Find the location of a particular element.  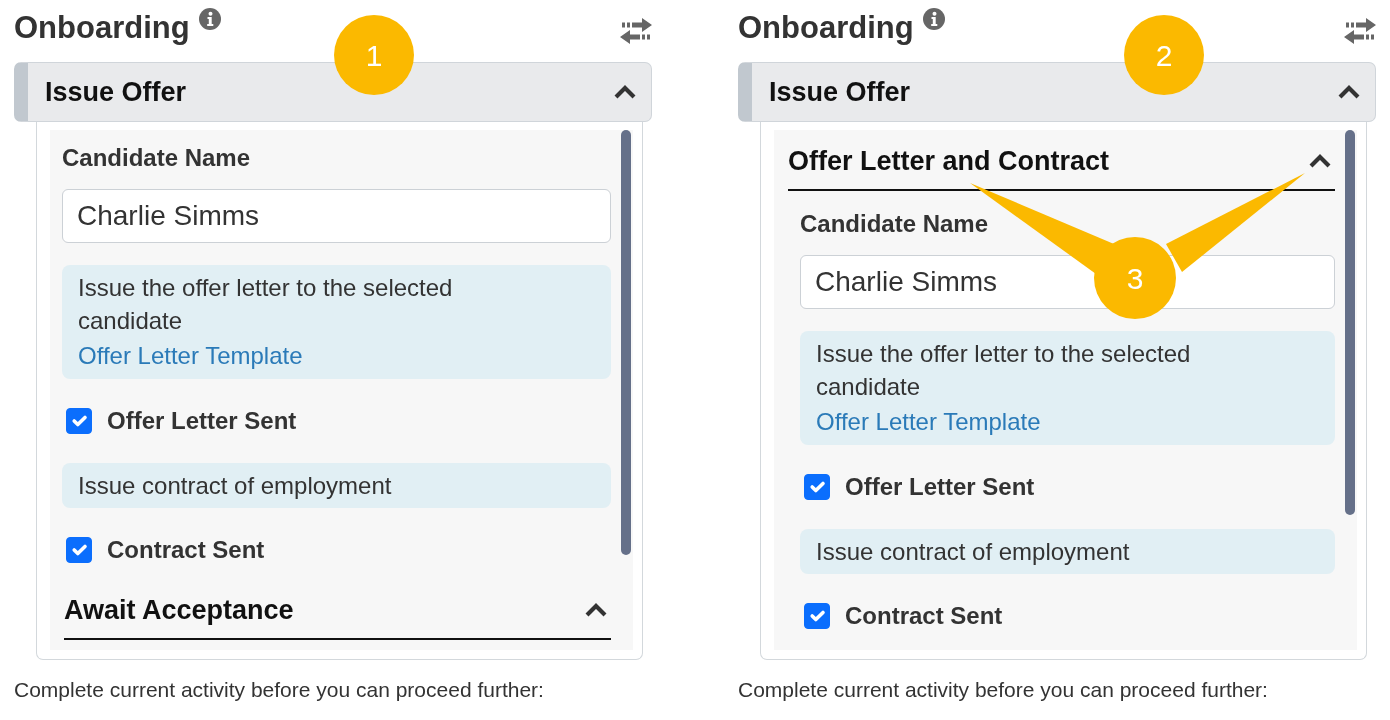

section-header: Await Acceptance is located at coordinates (337, 616).